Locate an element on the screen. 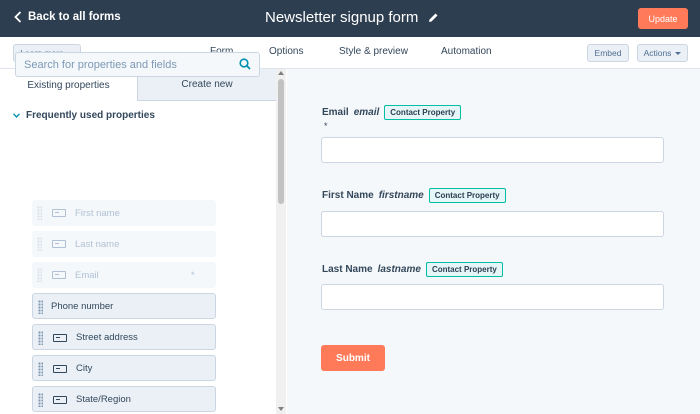 This screenshot has width=700, height=414. sidebar-property-item: Street address is located at coordinates (124, 337).